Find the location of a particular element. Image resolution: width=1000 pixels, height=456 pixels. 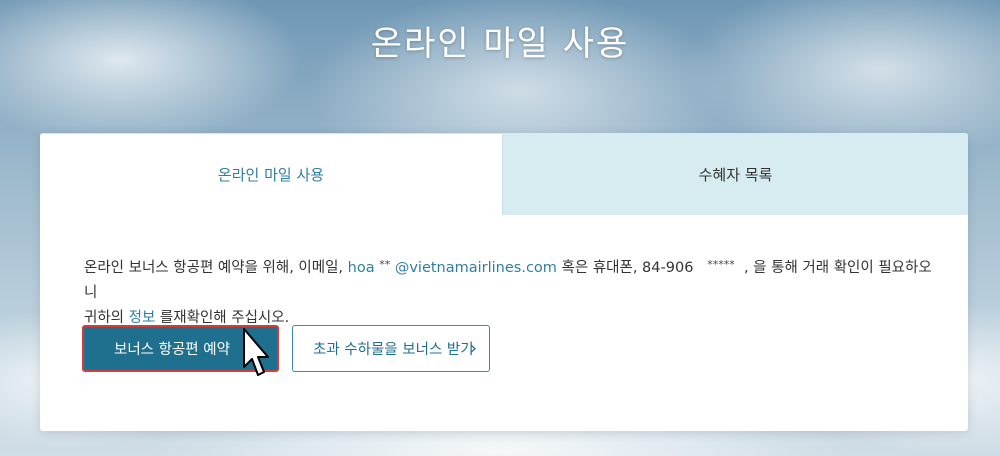

tab-beneficiary-list: 수혜자 목록 is located at coordinates (735, 174).